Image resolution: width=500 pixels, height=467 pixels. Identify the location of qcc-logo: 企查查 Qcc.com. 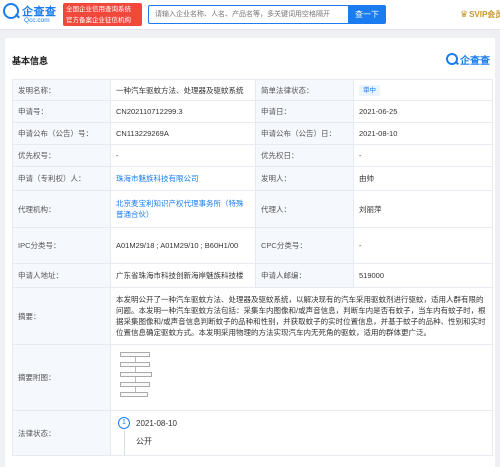
(32, 15).